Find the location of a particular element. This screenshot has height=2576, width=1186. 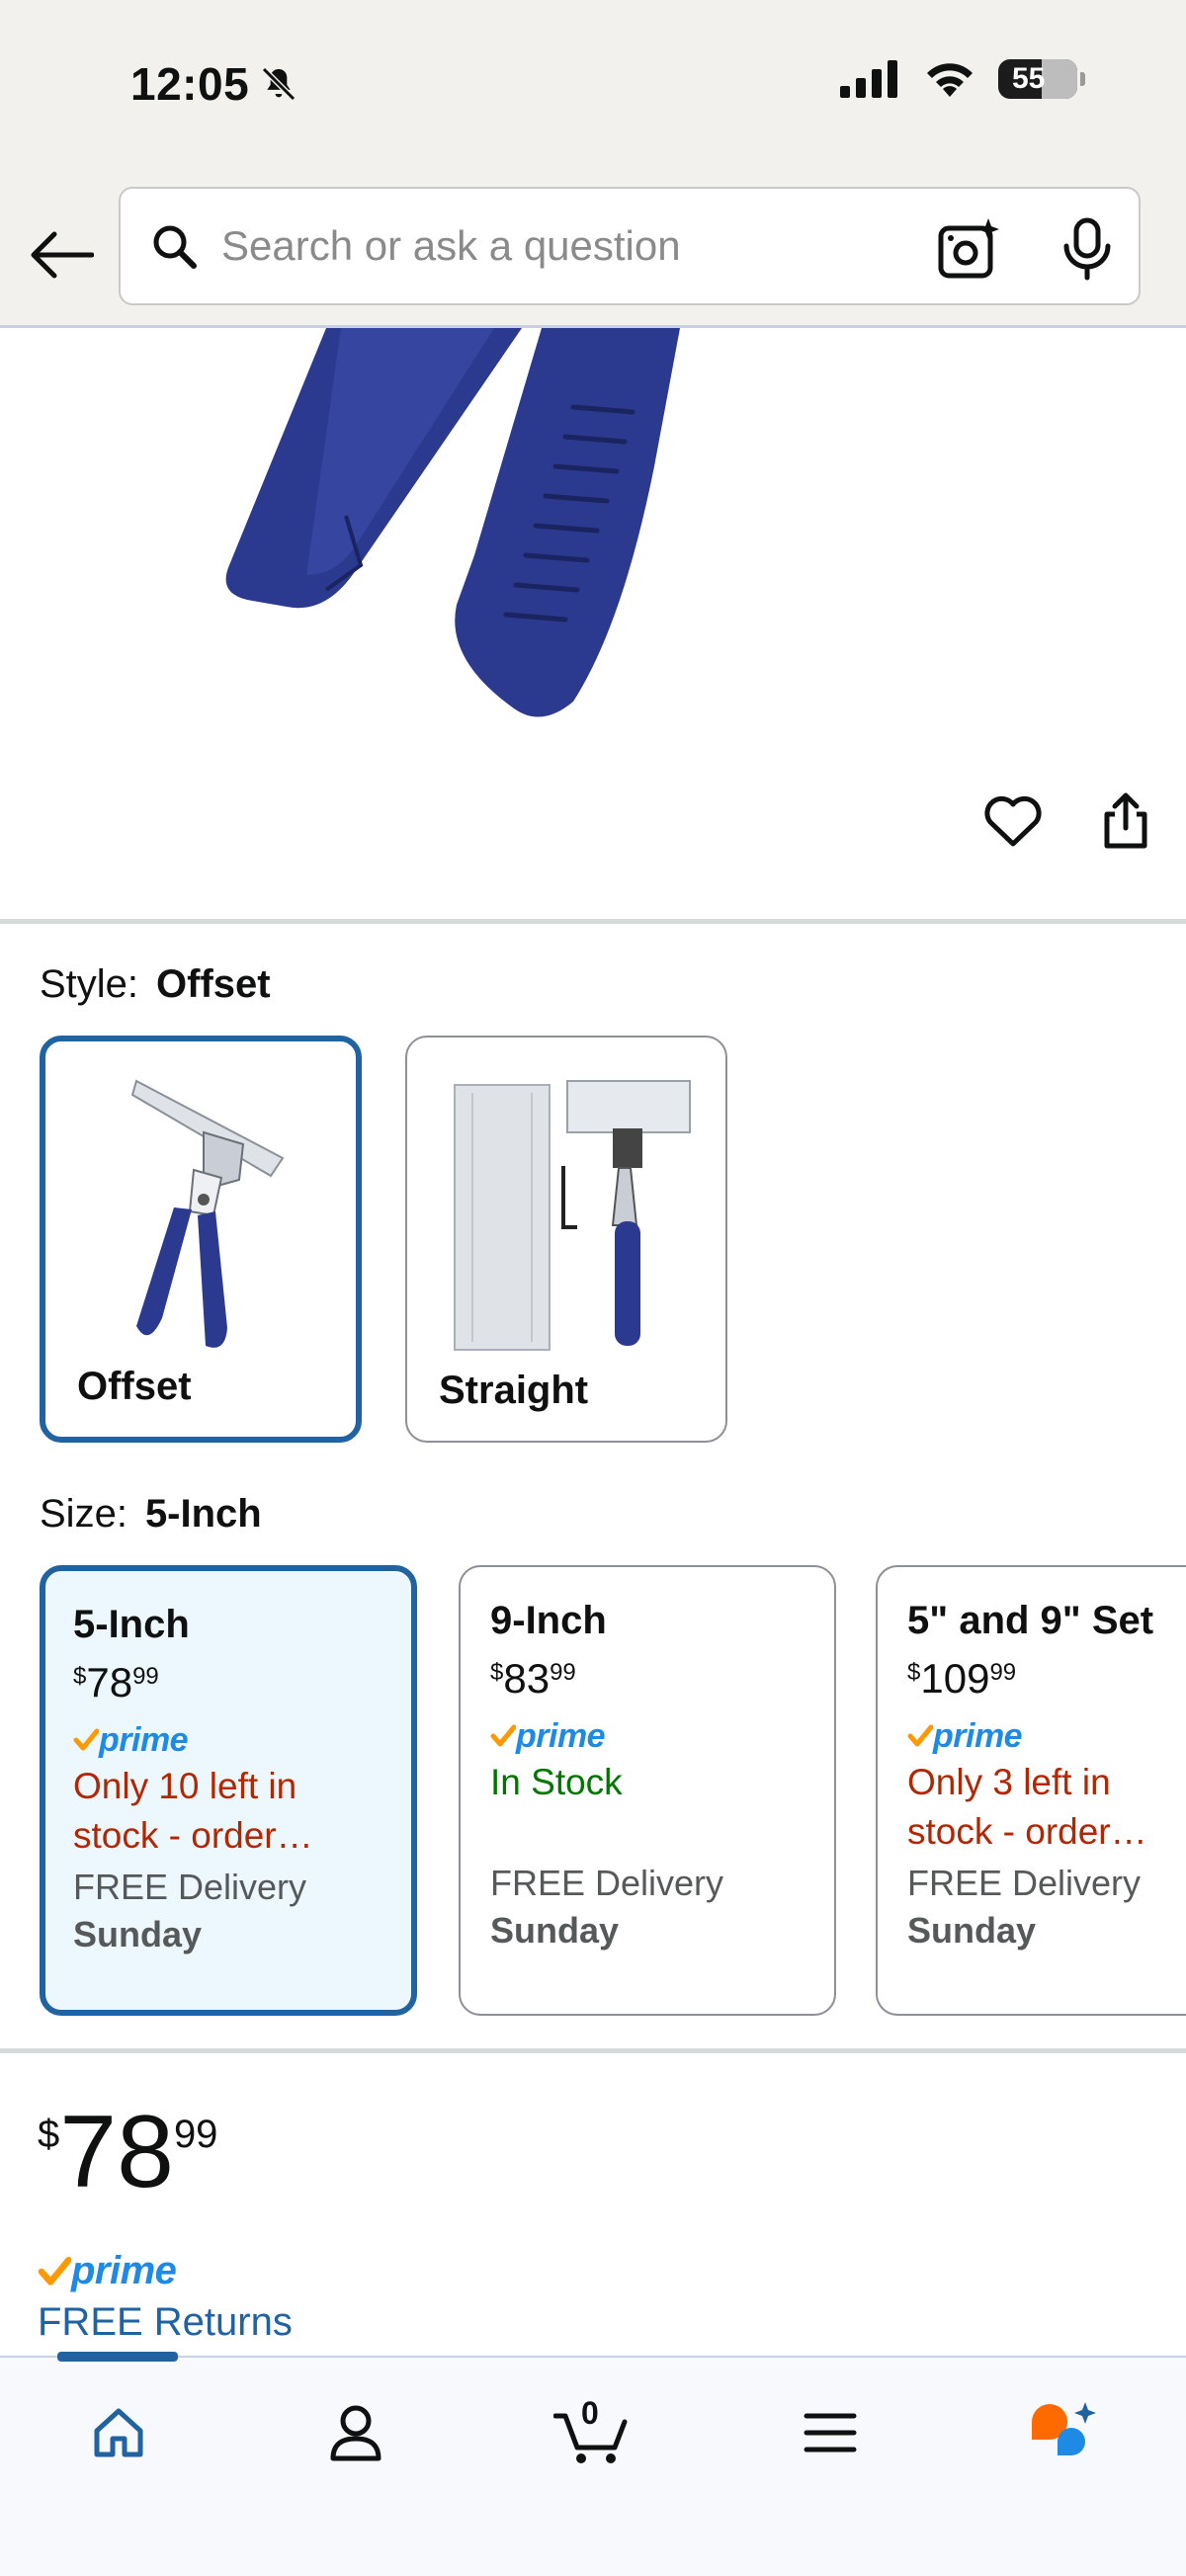

status-time: 12:05 is located at coordinates (214, 84).